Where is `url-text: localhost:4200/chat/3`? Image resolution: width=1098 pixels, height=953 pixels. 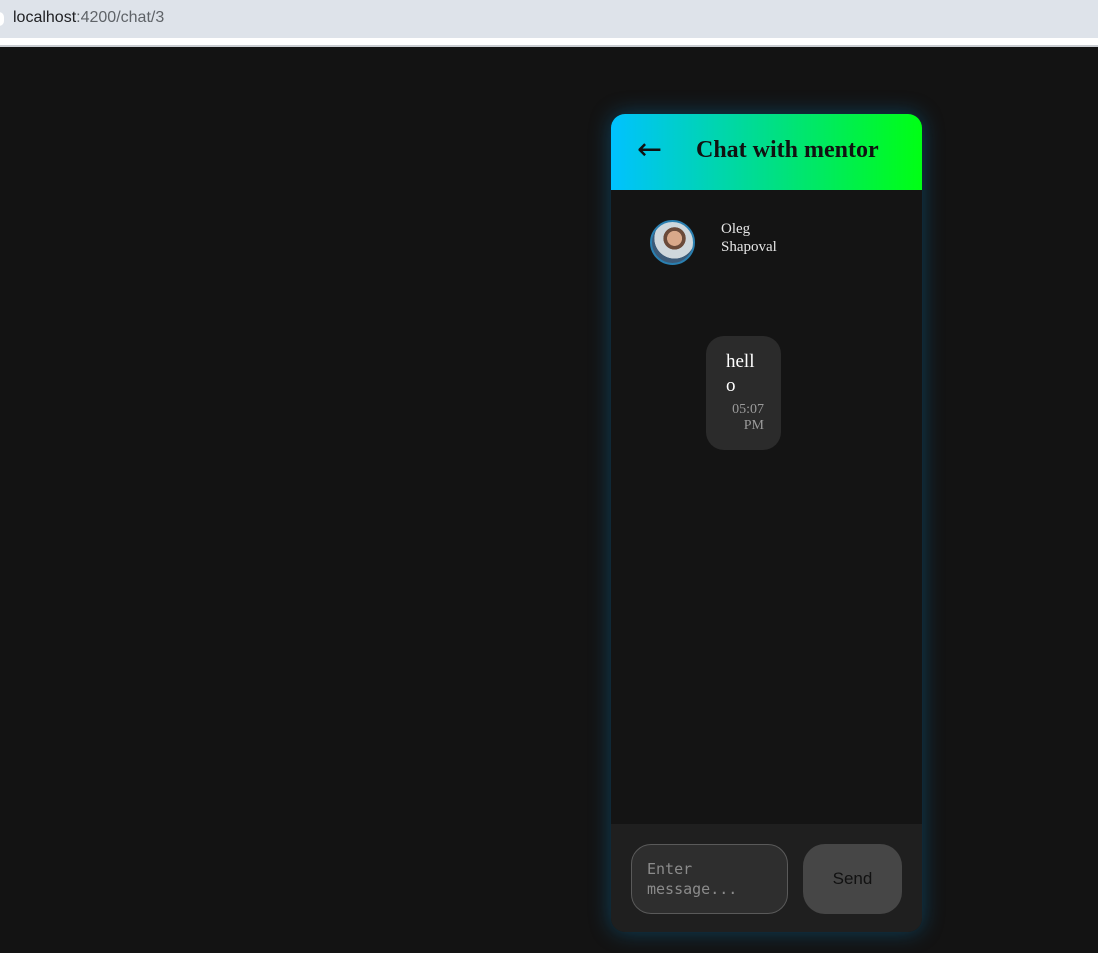 url-text: localhost:4200/chat/3 is located at coordinates (88, 18).